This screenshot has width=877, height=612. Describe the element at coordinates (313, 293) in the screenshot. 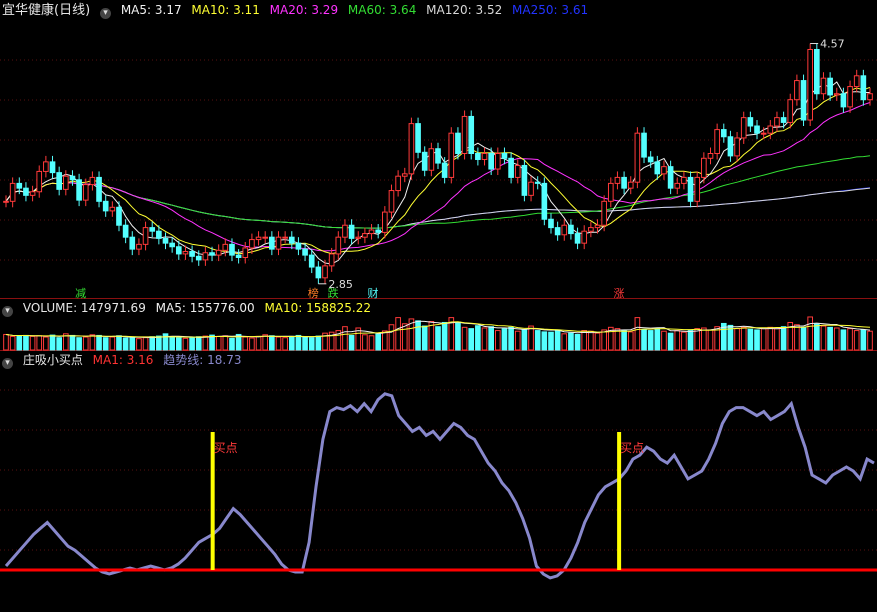

I see `event-tag: 榜` at that location.